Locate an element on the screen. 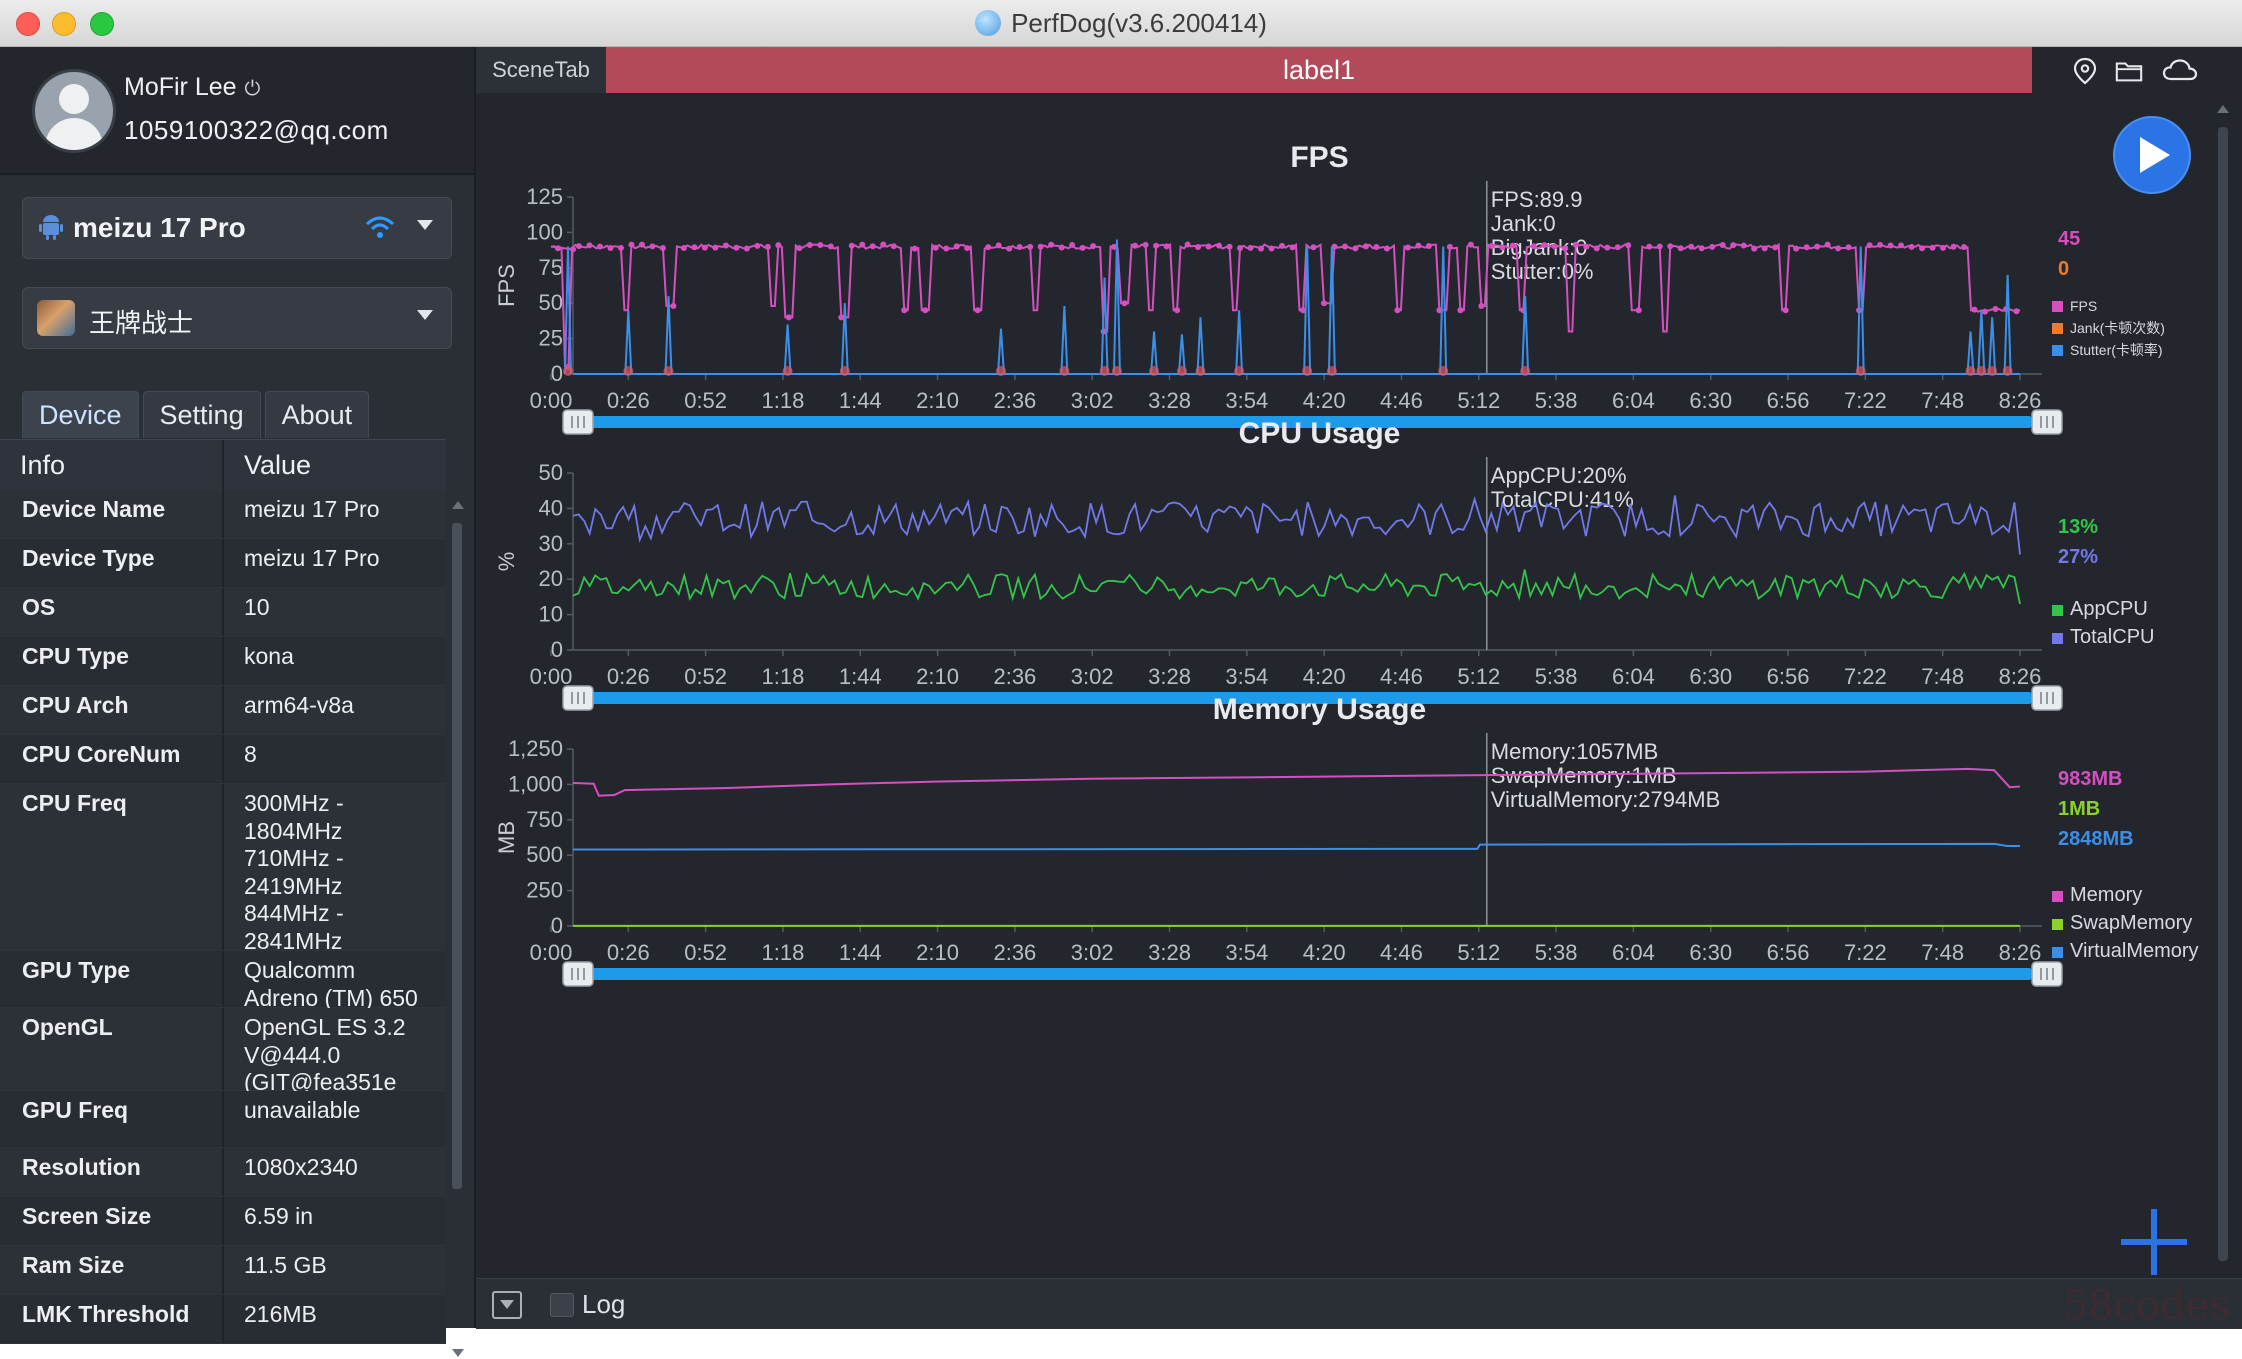 This screenshot has width=2242, height=1359. info-key: GPU Type is located at coordinates (76, 970).